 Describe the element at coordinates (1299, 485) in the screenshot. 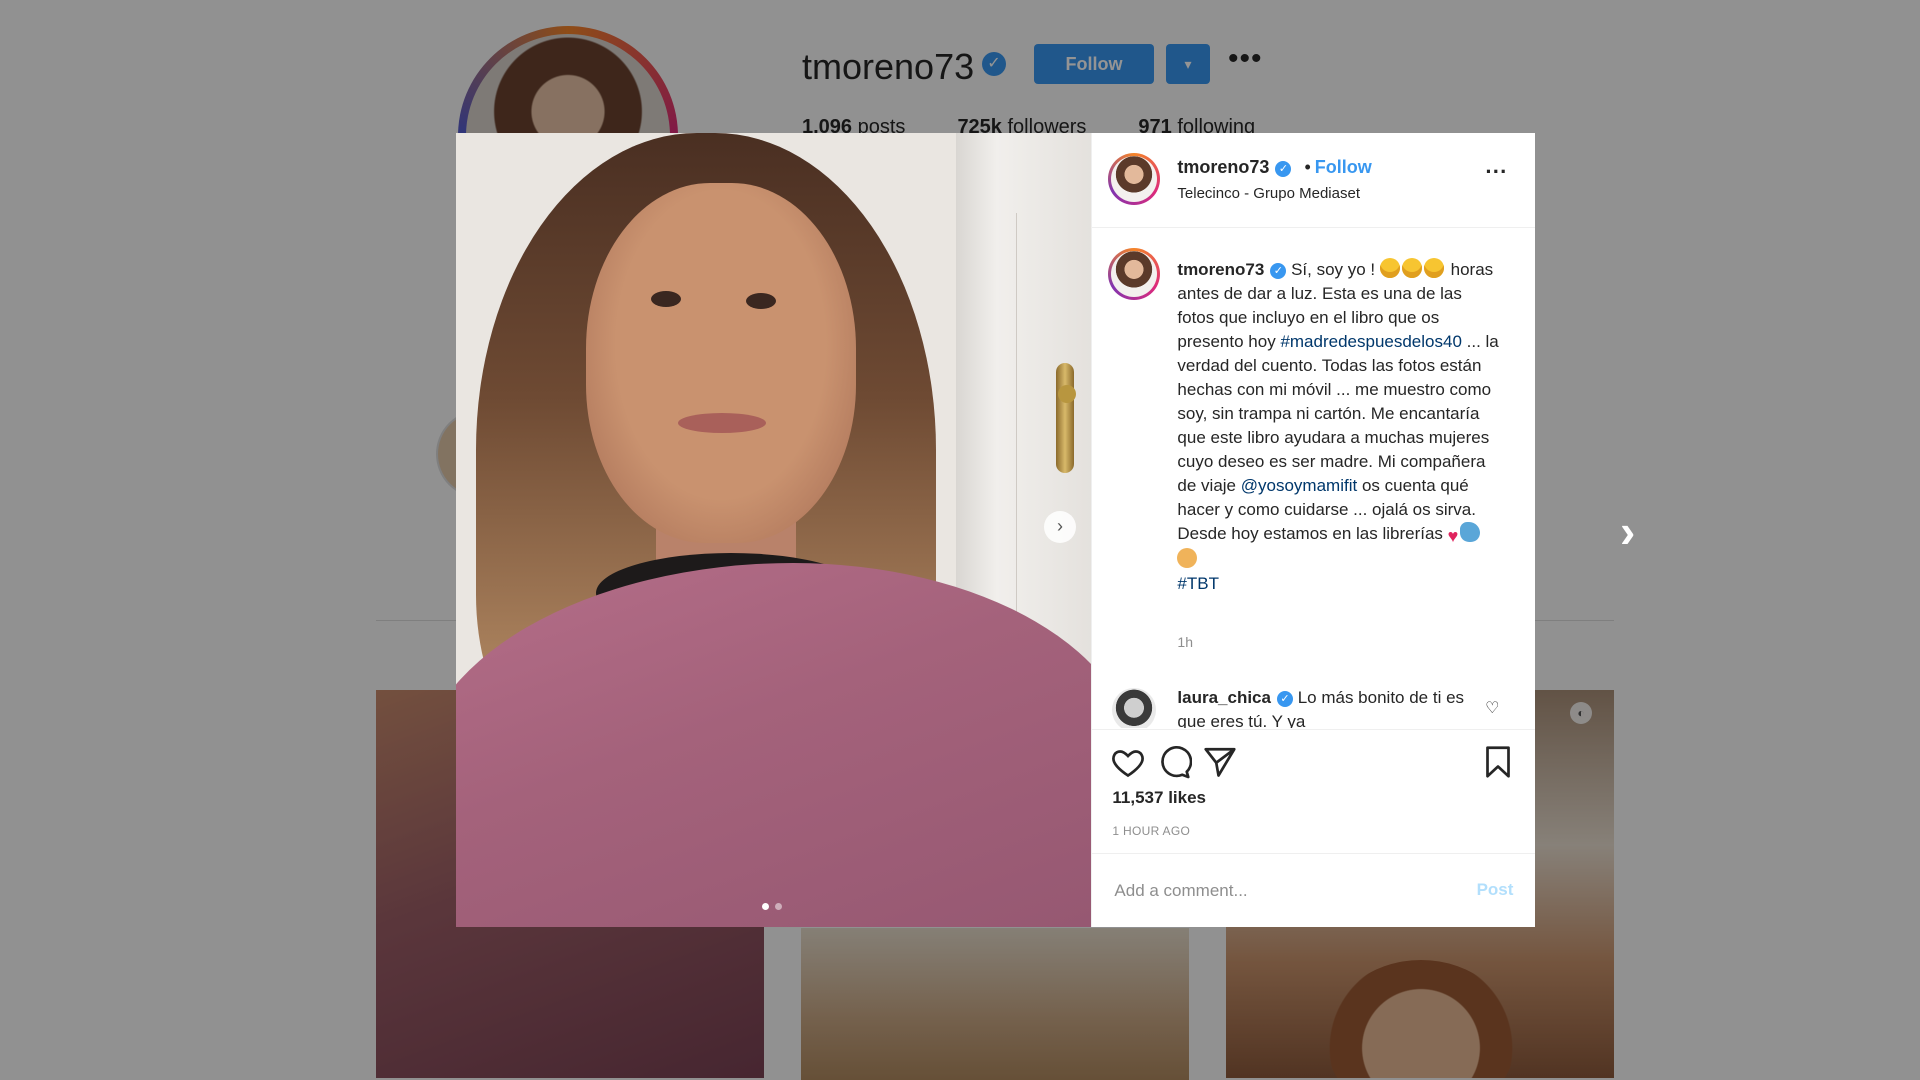

I see `mention-link: @yosoymamifit` at that location.